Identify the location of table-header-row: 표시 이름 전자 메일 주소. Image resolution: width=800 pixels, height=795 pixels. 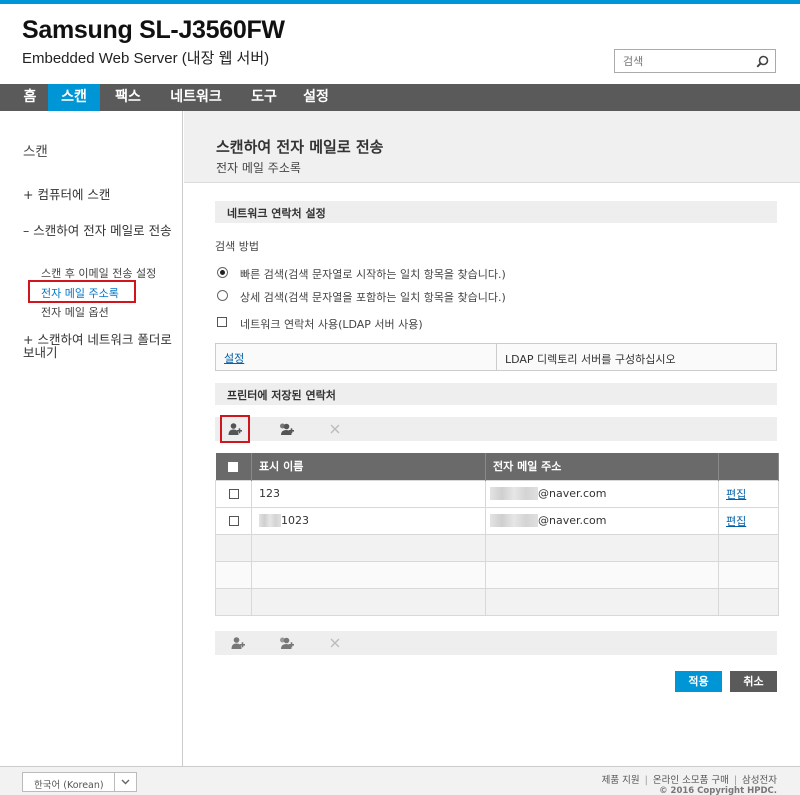
(497, 466).